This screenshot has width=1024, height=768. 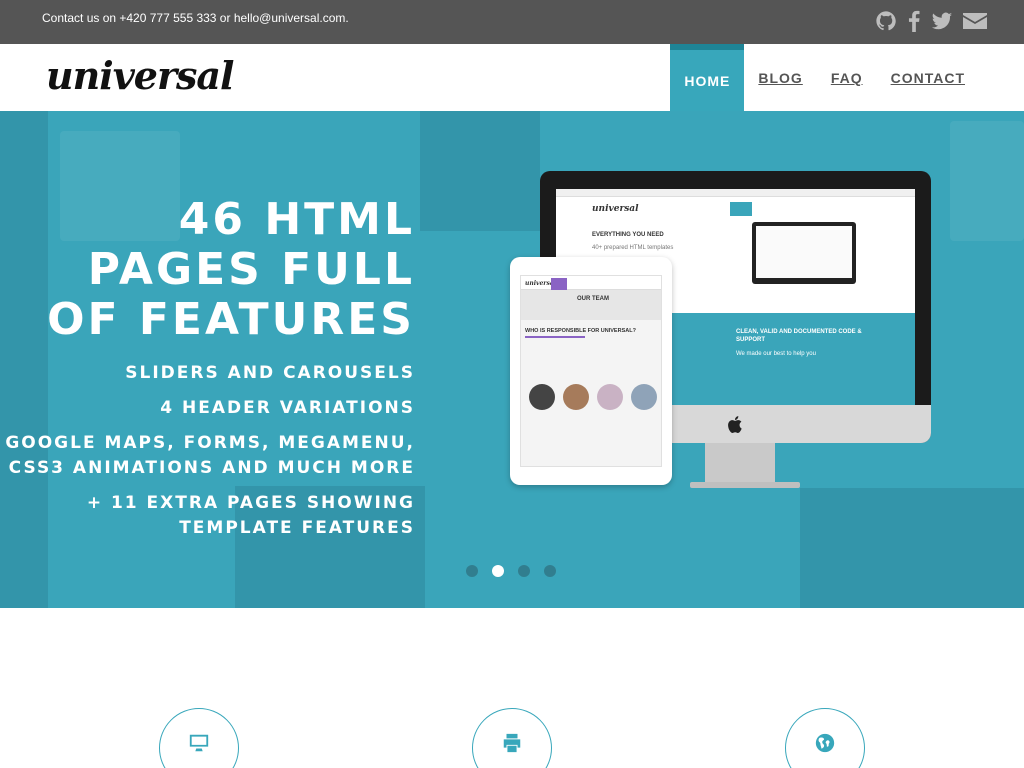 What do you see at coordinates (140, 75) in the screenshot?
I see `site-logo: universal` at bounding box center [140, 75].